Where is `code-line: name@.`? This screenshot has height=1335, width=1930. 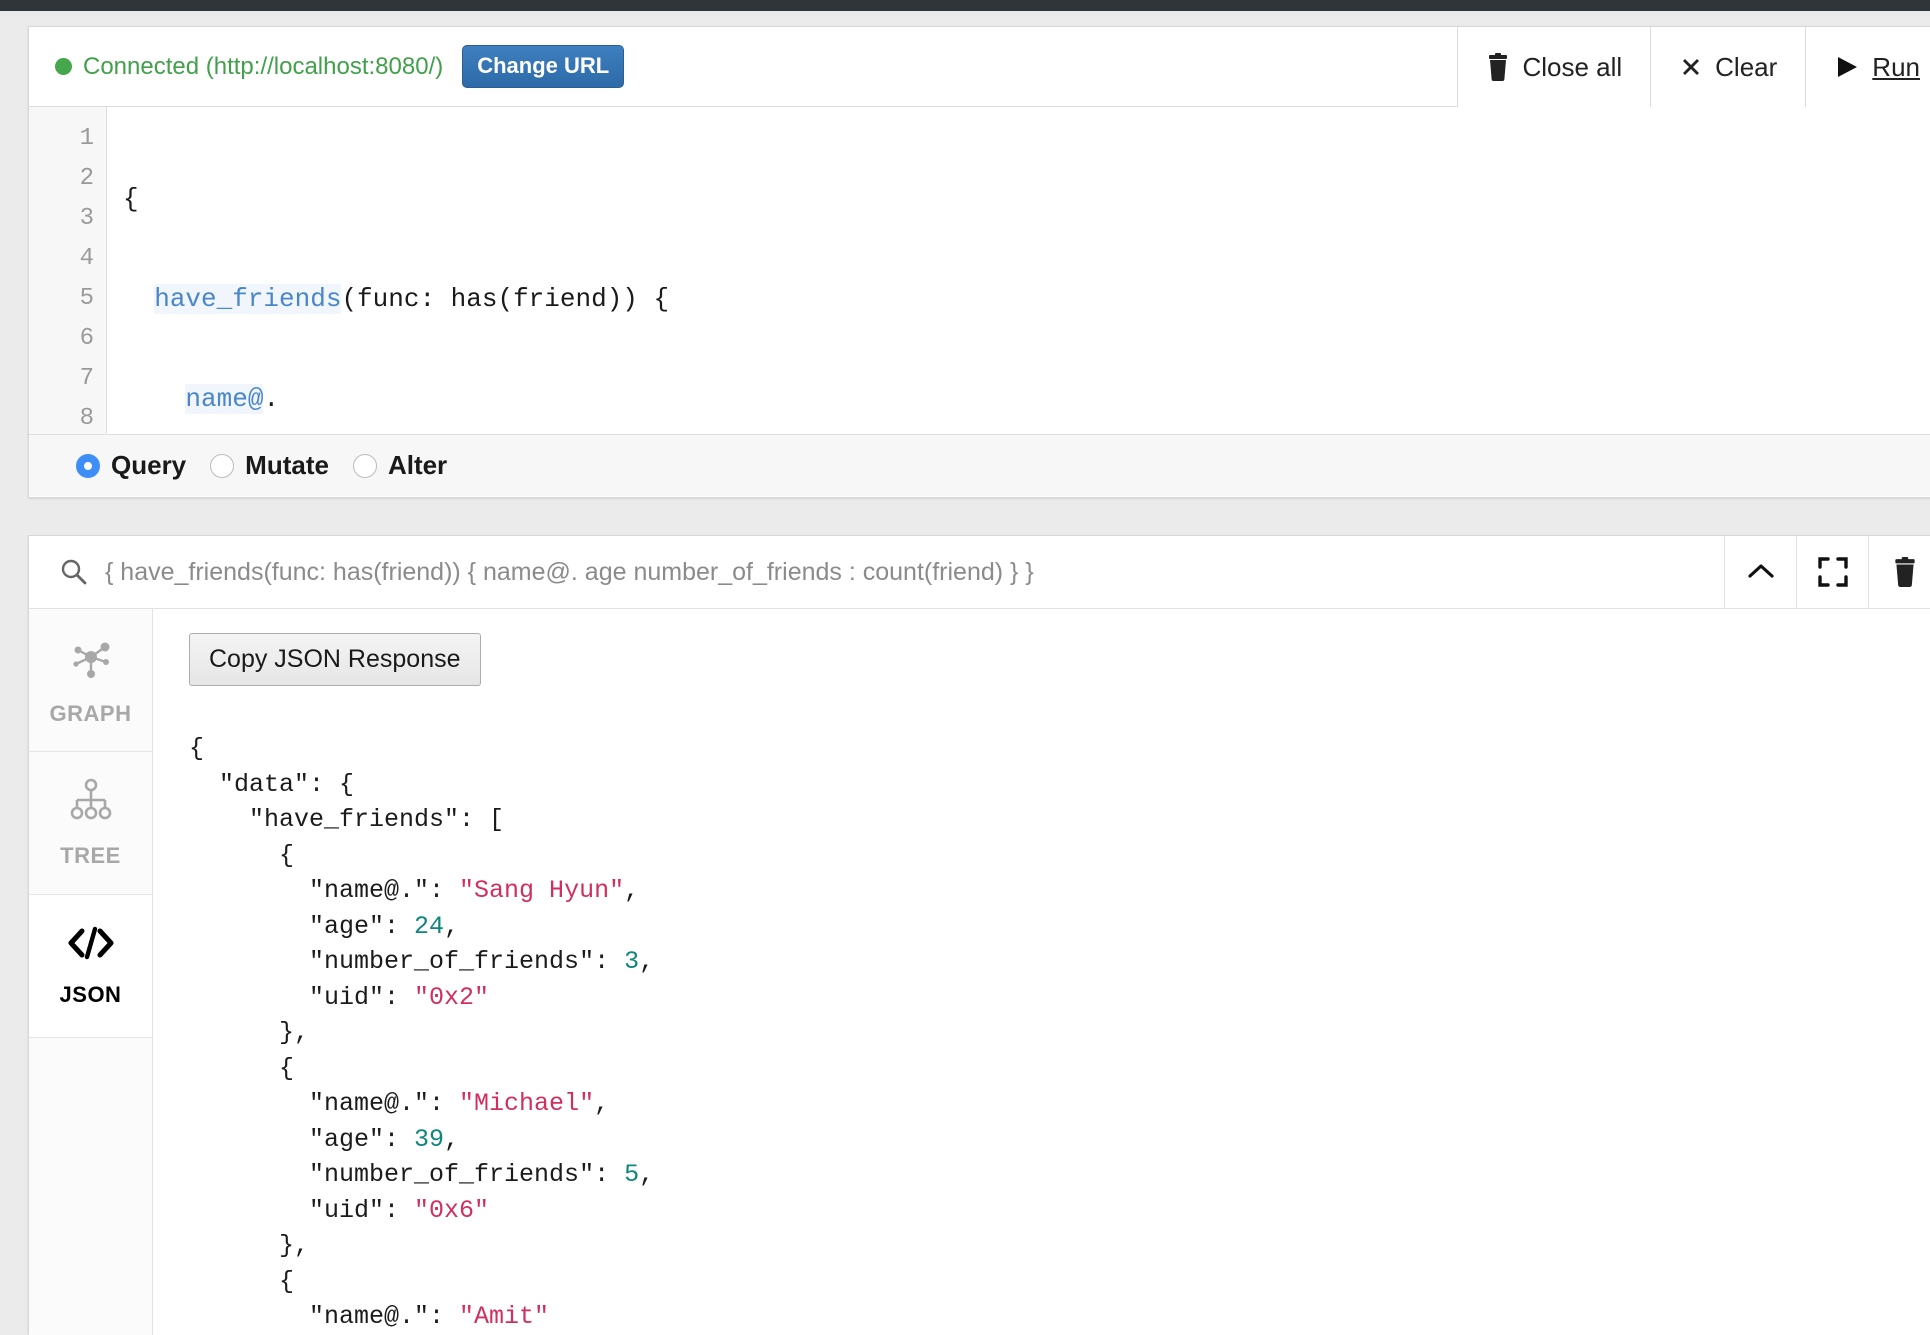 code-line: name@. is located at coordinates (1026, 399).